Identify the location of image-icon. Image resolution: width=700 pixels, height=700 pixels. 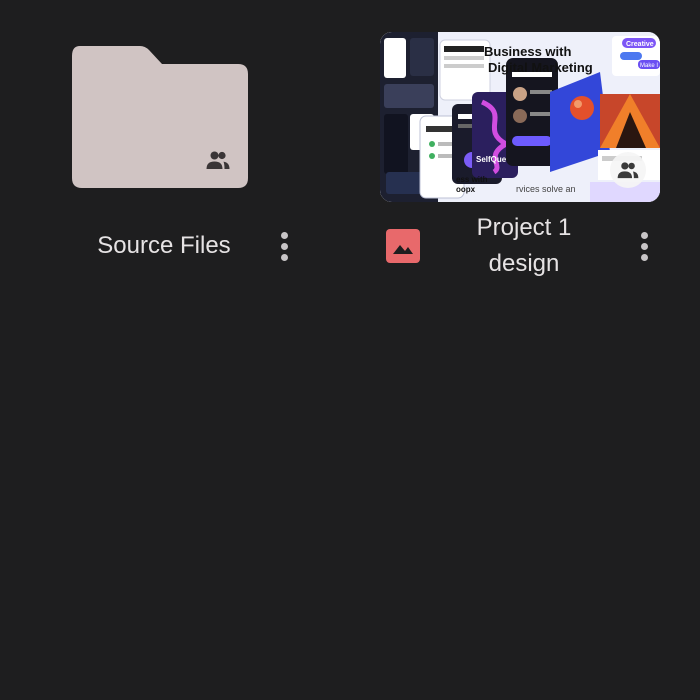
(403, 246).